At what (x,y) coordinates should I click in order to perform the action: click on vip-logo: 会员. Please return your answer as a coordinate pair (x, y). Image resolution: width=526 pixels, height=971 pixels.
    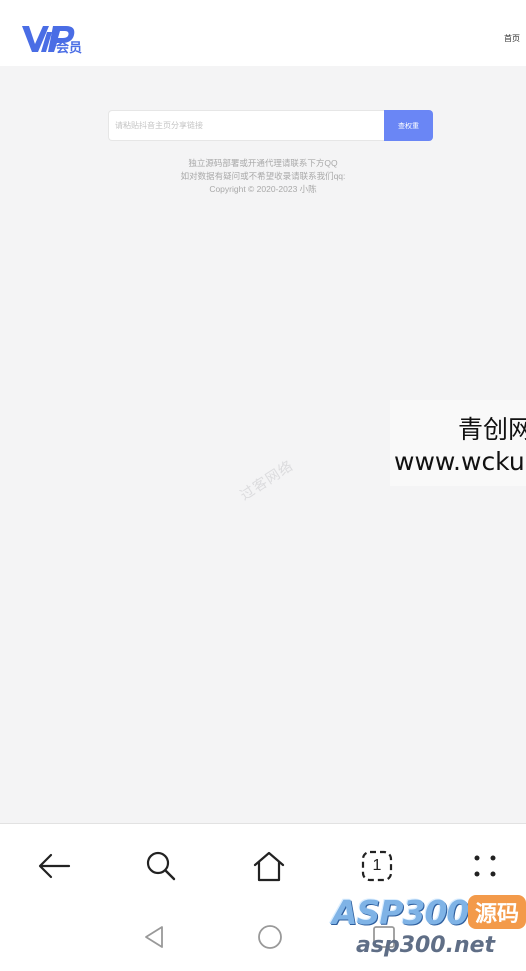
    Looking at the image, I should click on (53, 39).